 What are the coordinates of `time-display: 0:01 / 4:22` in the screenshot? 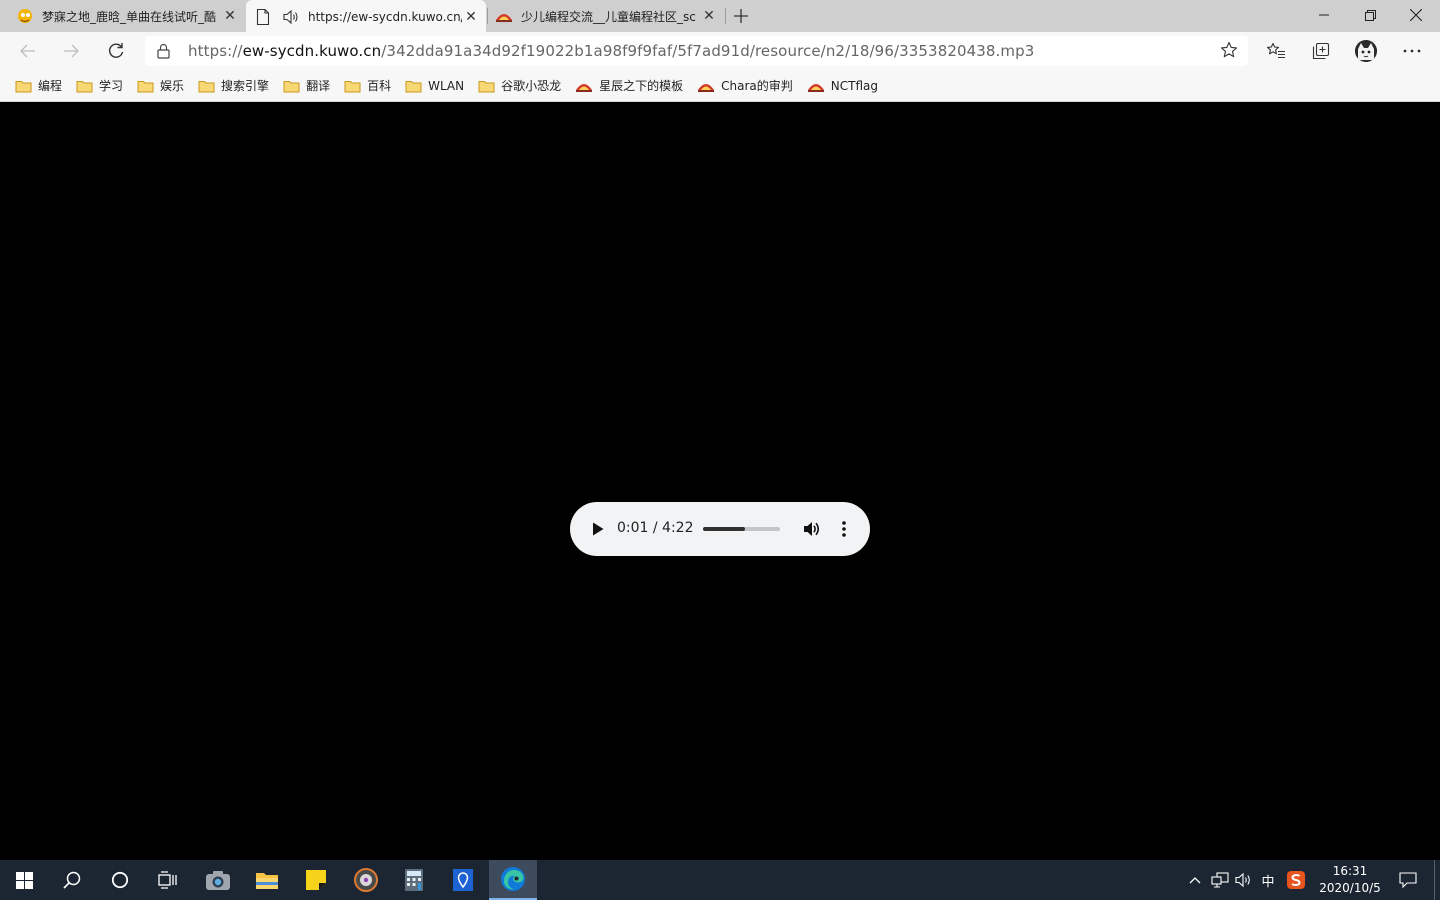 It's located at (655, 528).